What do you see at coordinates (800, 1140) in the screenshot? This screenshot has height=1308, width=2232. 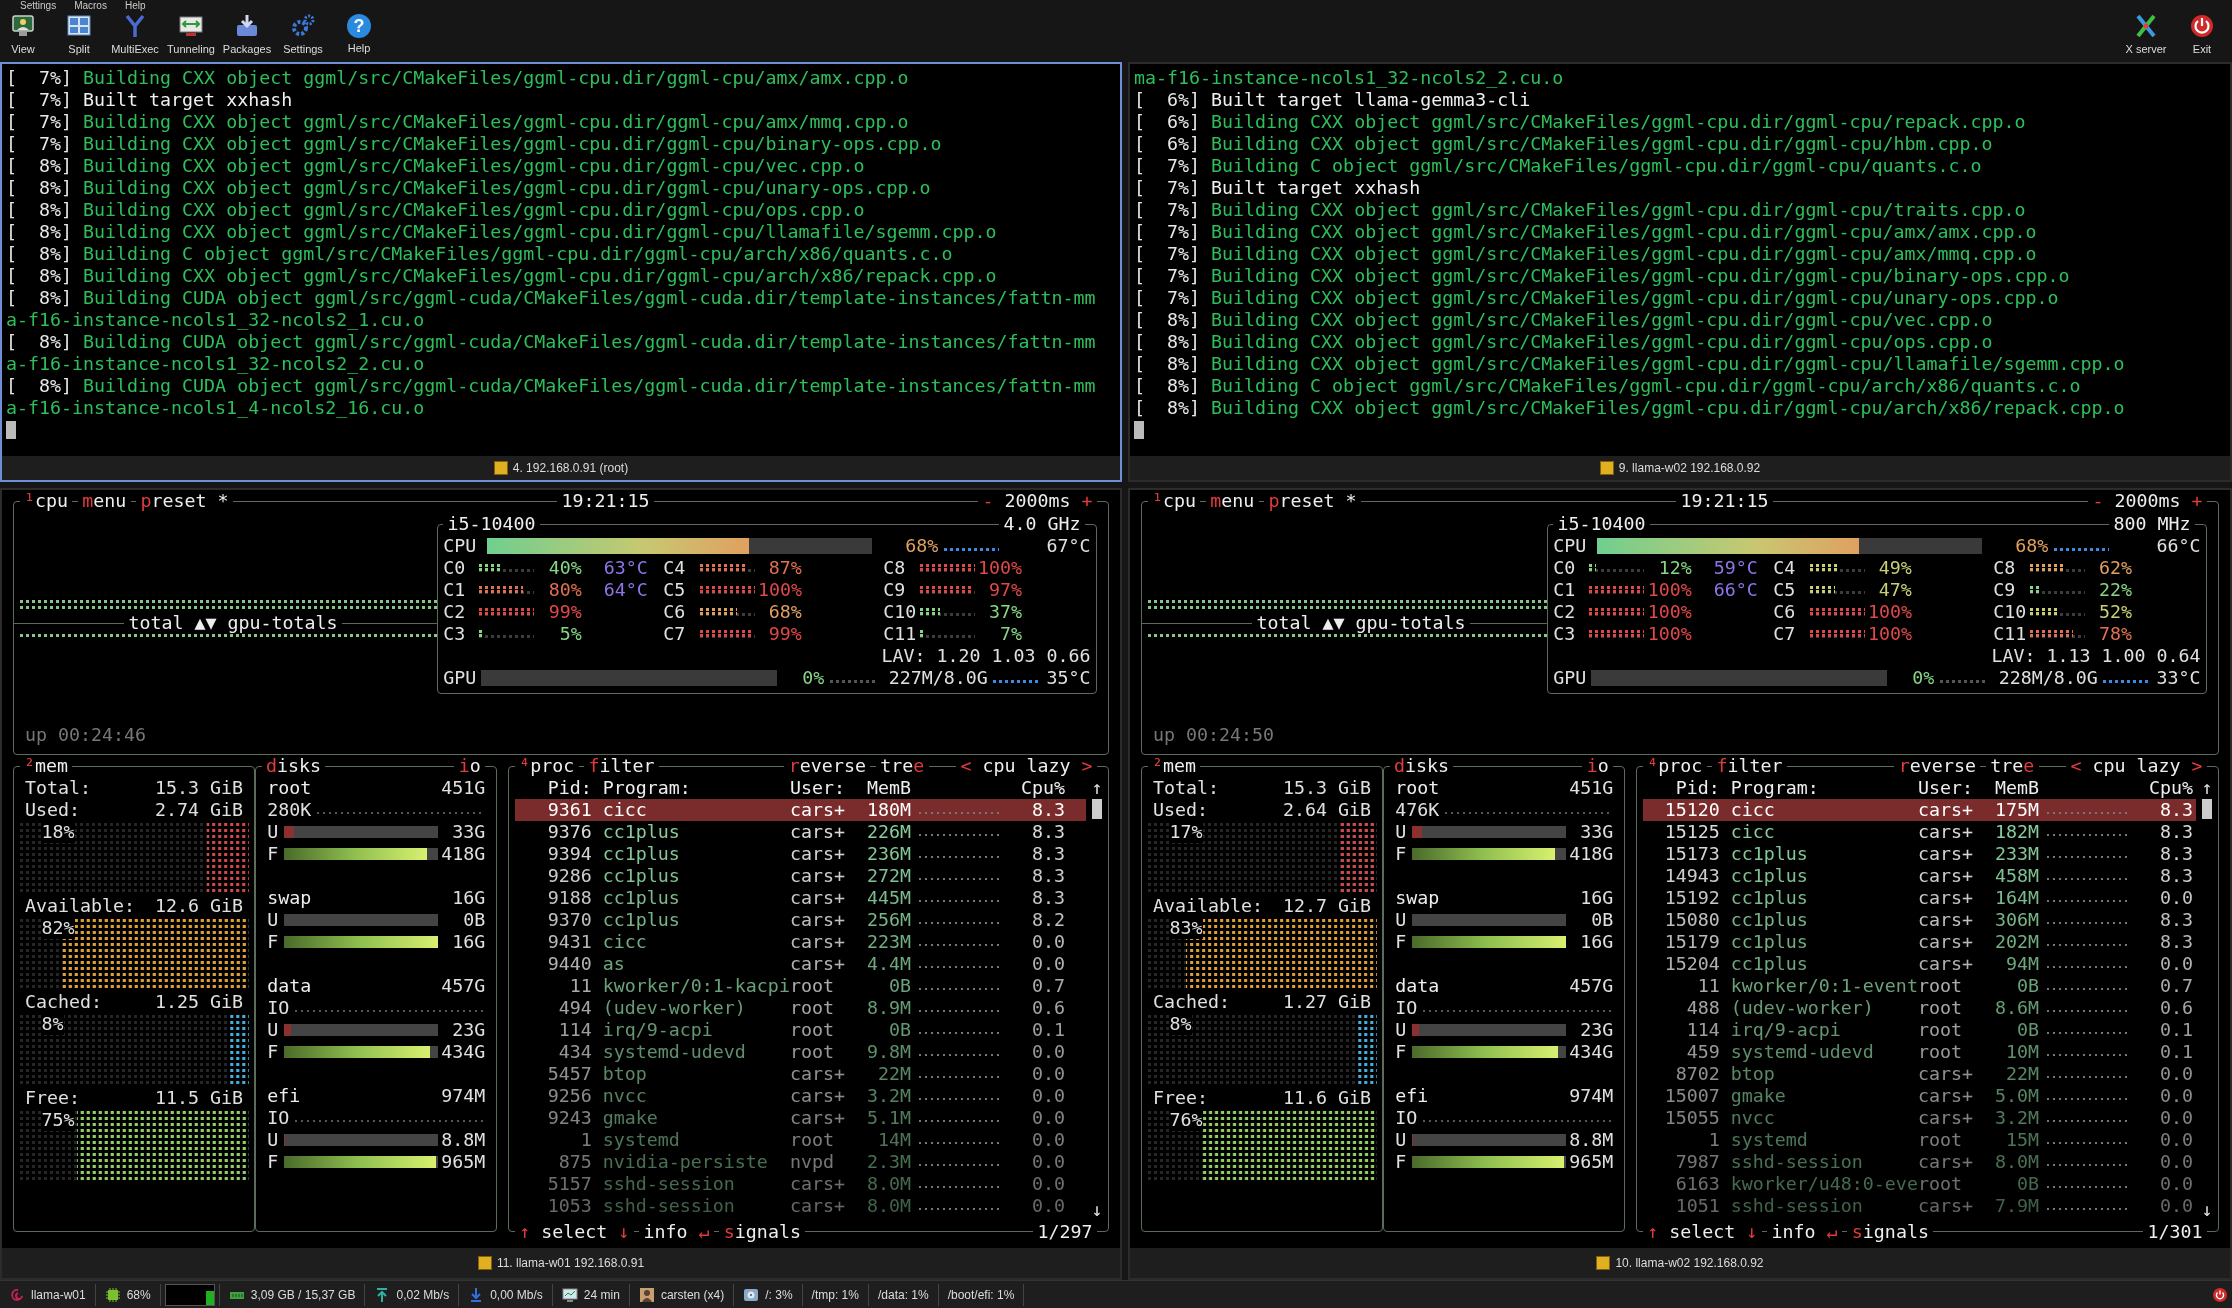 I see `process-row: 1 systemd root 14M 0.0` at bounding box center [800, 1140].